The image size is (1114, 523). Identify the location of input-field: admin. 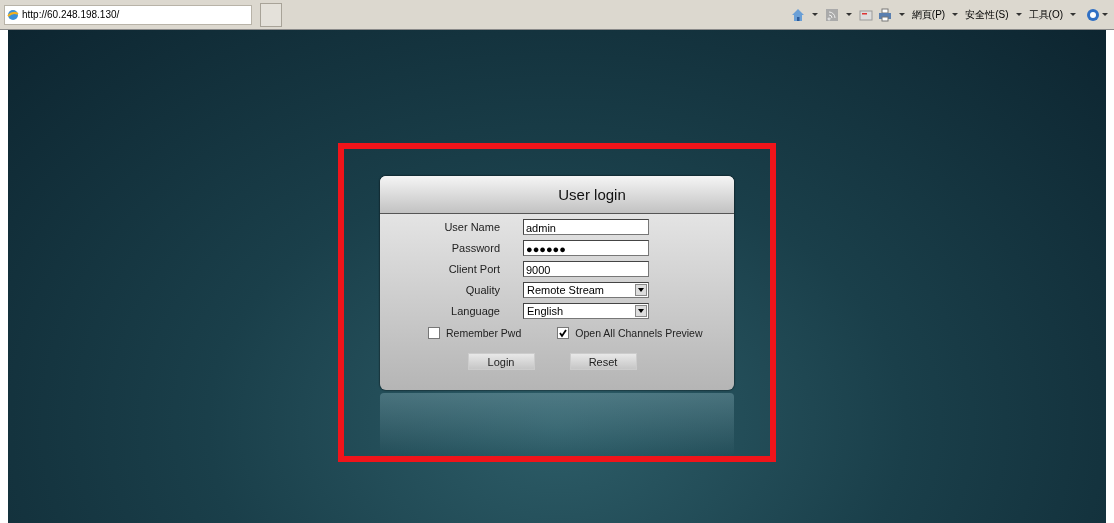
(586, 227).